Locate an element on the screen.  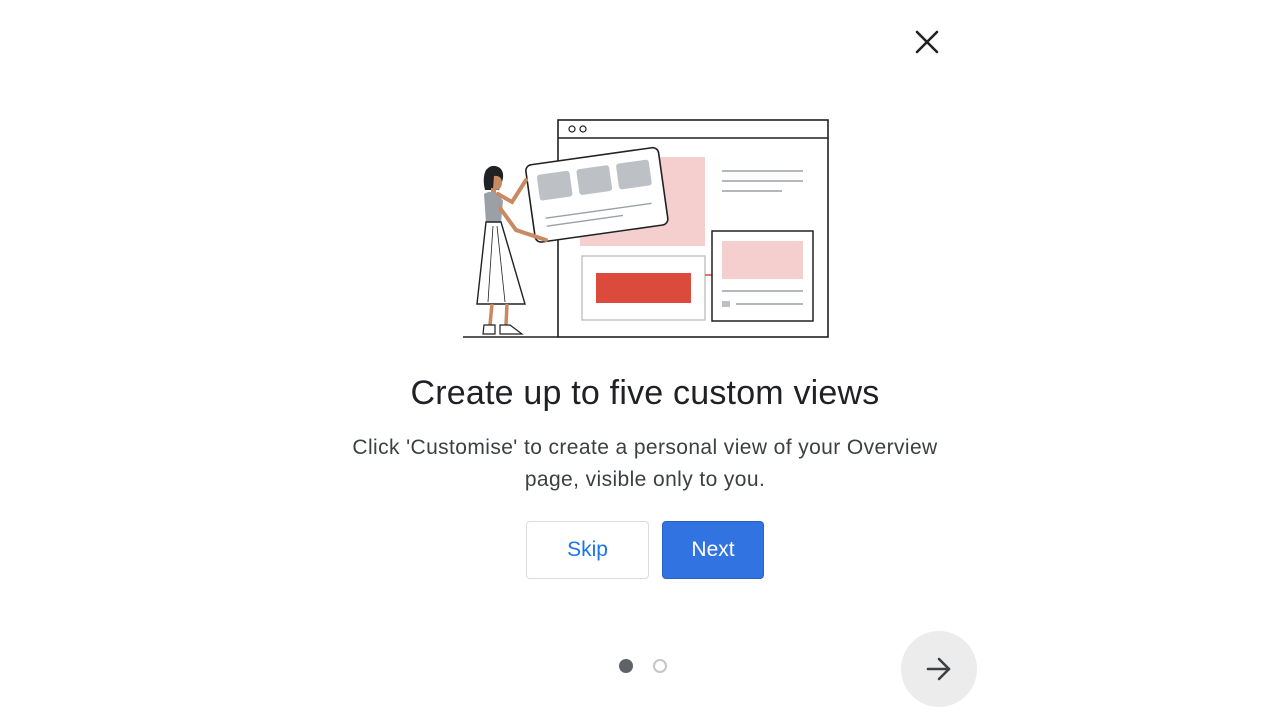
custom-views-illustration is located at coordinates (646, 228).